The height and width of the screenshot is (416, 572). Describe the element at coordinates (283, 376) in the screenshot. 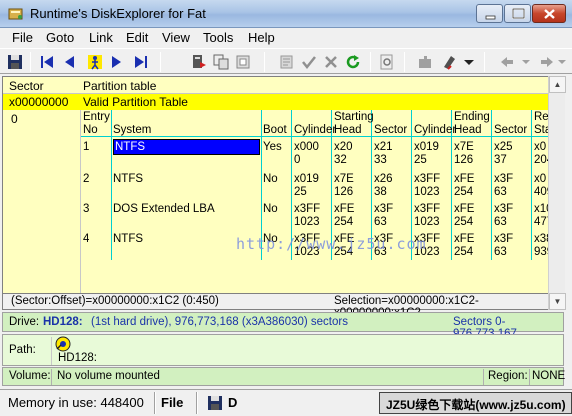

I see `volume-panel: Volume: No volume mounted Region: NONE` at that location.